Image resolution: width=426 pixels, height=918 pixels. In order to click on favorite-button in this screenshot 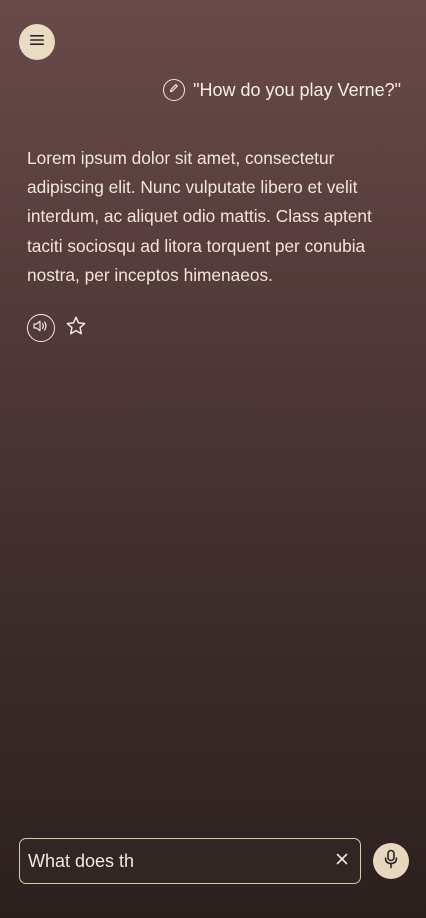, I will do `click(76, 328)`.